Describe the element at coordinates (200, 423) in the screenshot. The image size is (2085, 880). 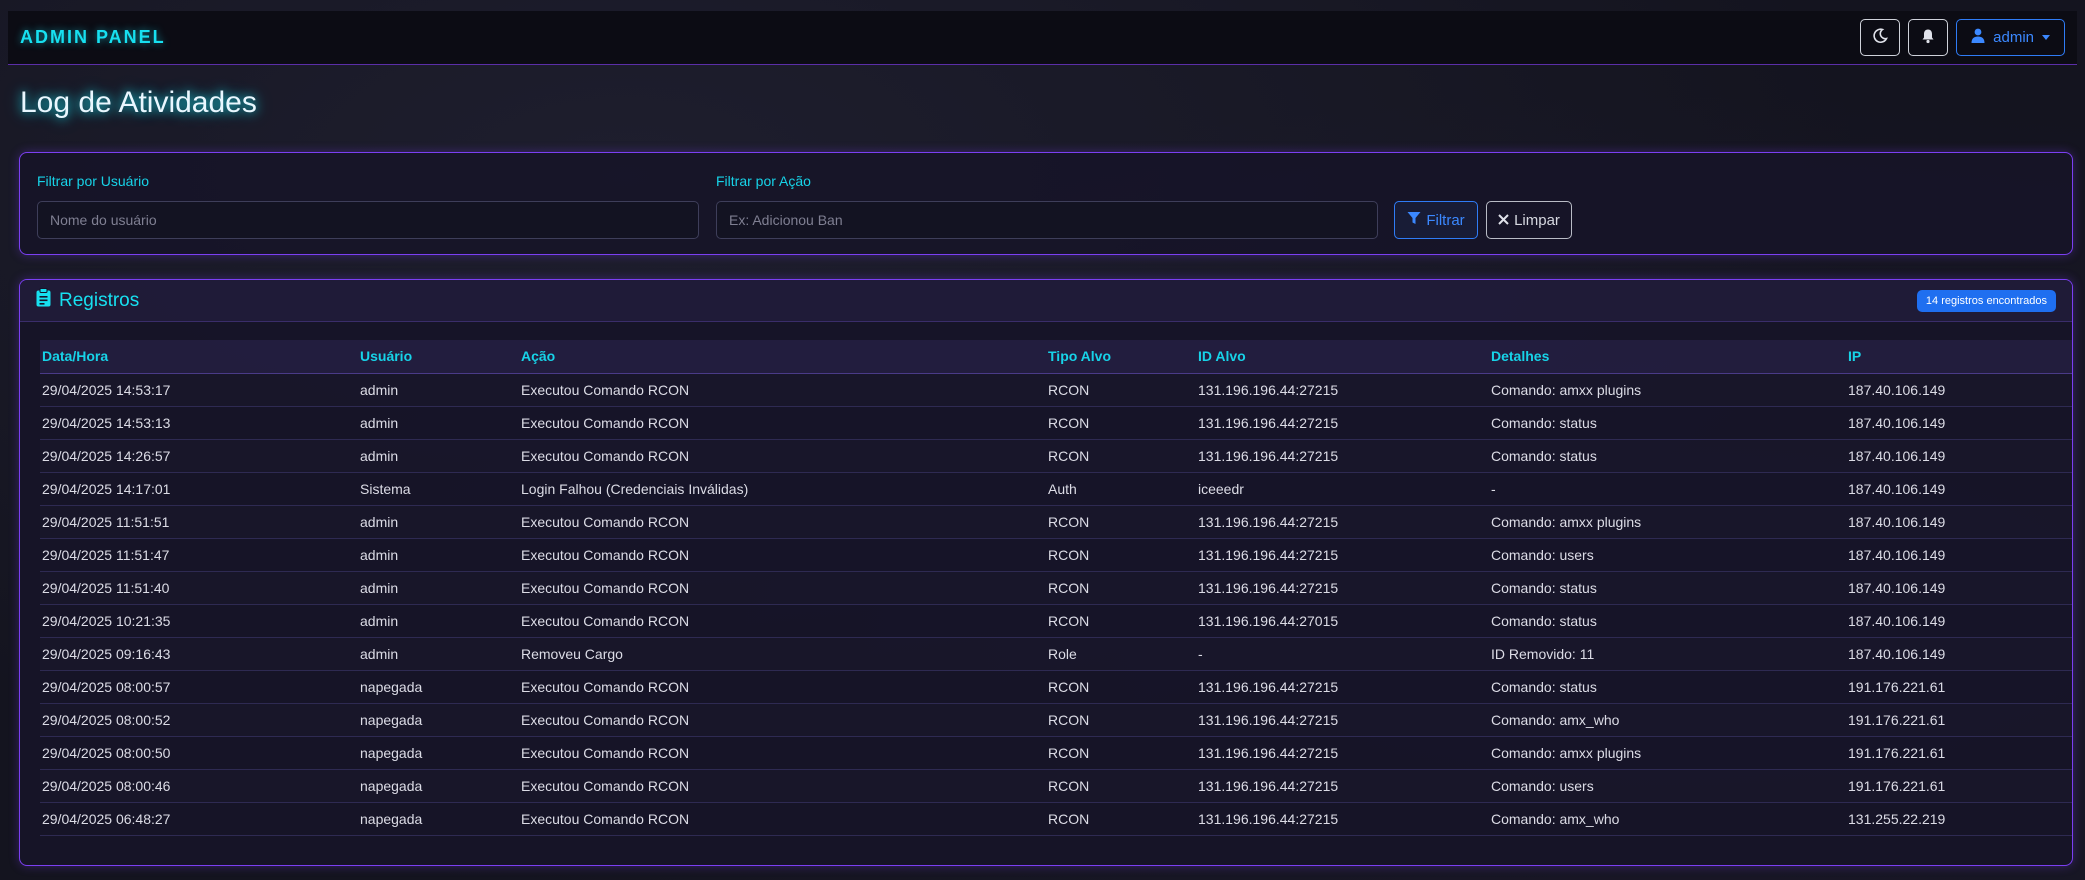
I see `cell-datetime: 29/04/2025 14:53:13` at that location.